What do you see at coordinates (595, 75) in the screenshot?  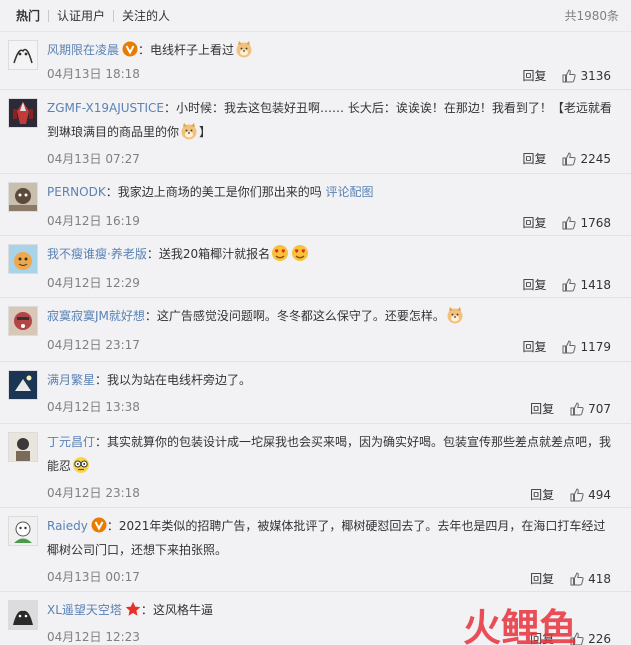 I see `like-count: 3136` at bounding box center [595, 75].